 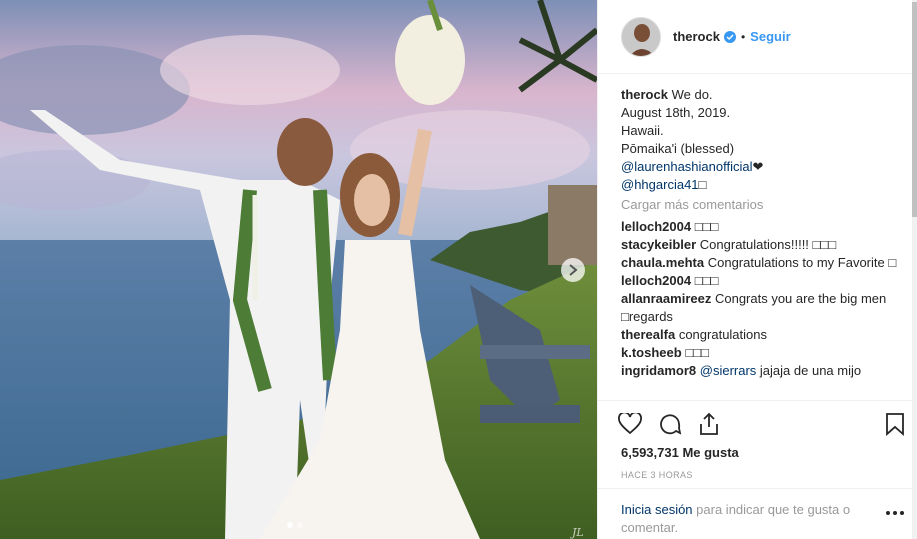 What do you see at coordinates (702, 184) in the screenshot?
I see `mention-suffix: □` at bounding box center [702, 184].